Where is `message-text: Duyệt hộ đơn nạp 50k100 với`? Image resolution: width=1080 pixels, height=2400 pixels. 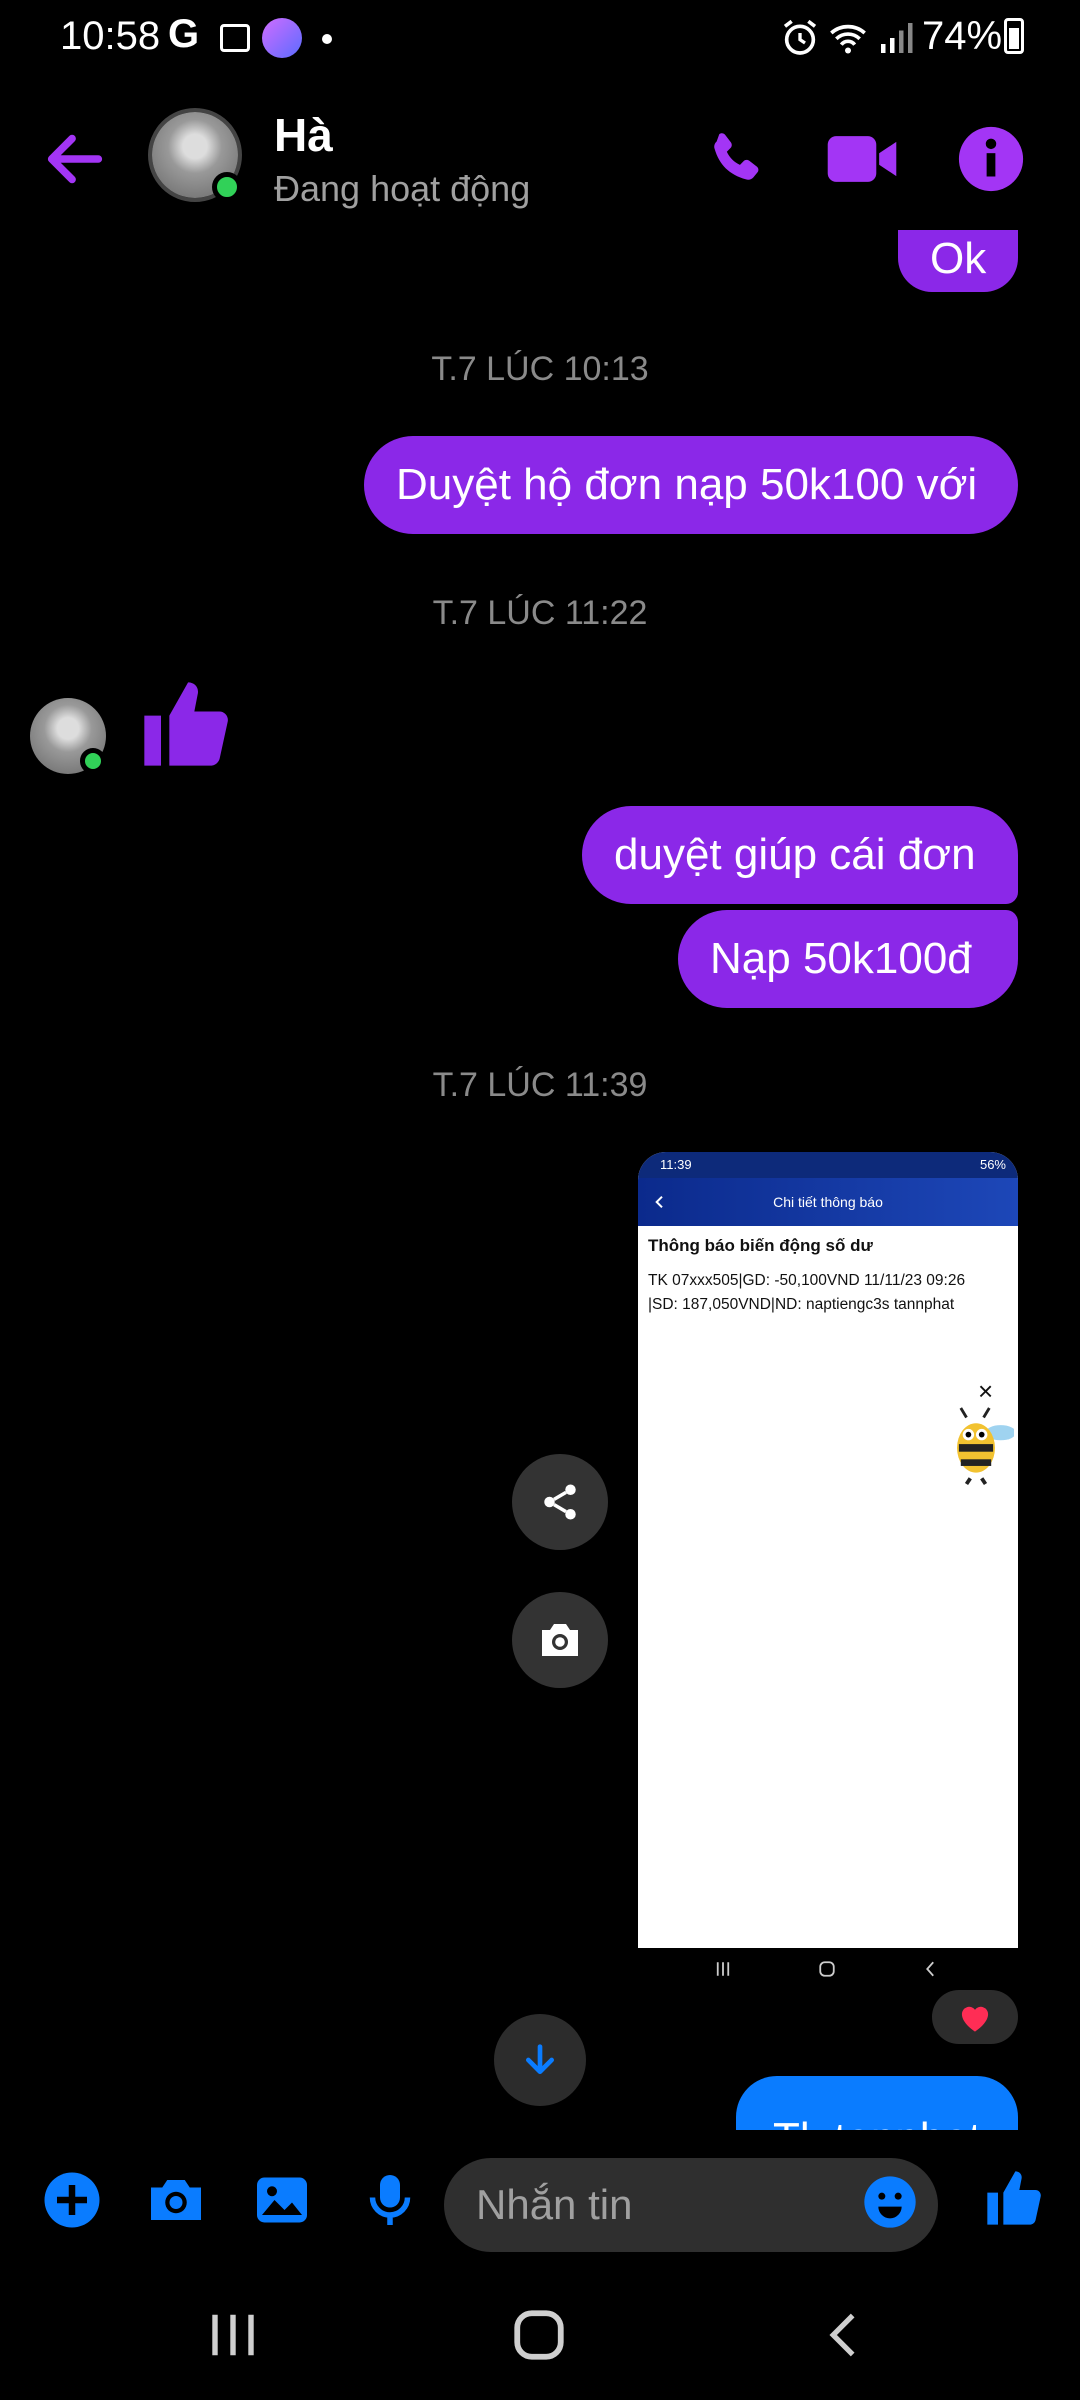 message-text: Duyệt hộ đơn nạp 50k100 với is located at coordinates (687, 484).